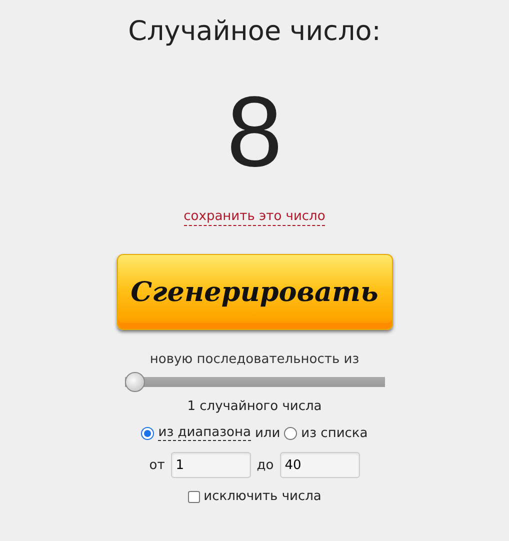 The width and height of the screenshot is (509, 541). What do you see at coordinates (320, 465) in the screenshot?
I see `to-field: 40` at bounding box center [320, 465].